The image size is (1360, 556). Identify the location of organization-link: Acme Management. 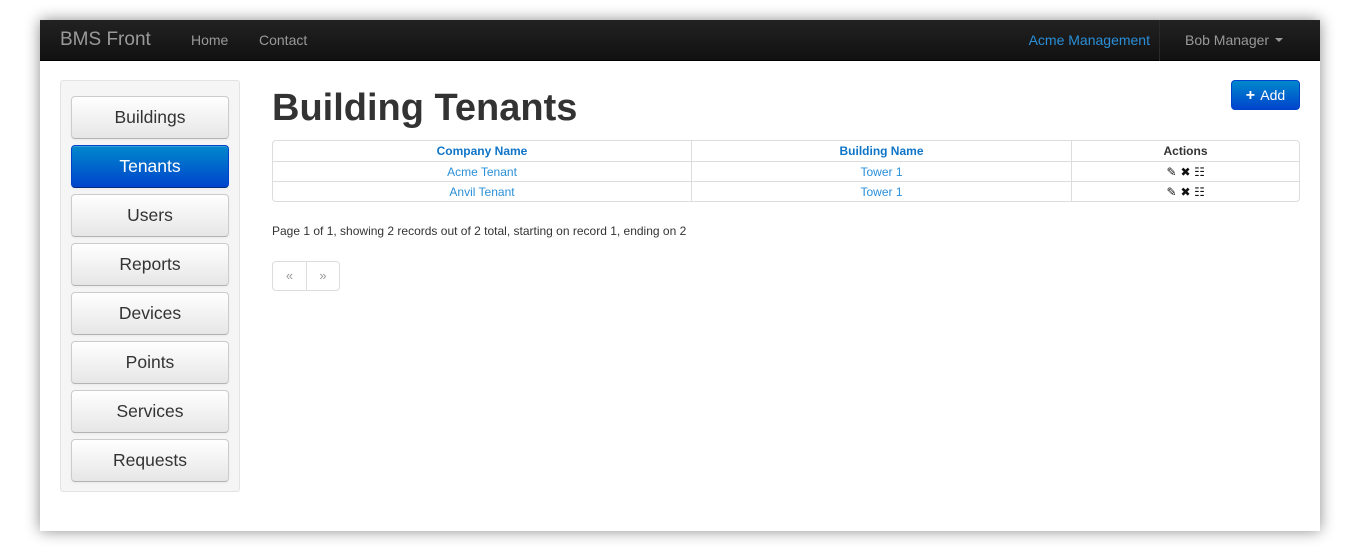
(1089, 40).